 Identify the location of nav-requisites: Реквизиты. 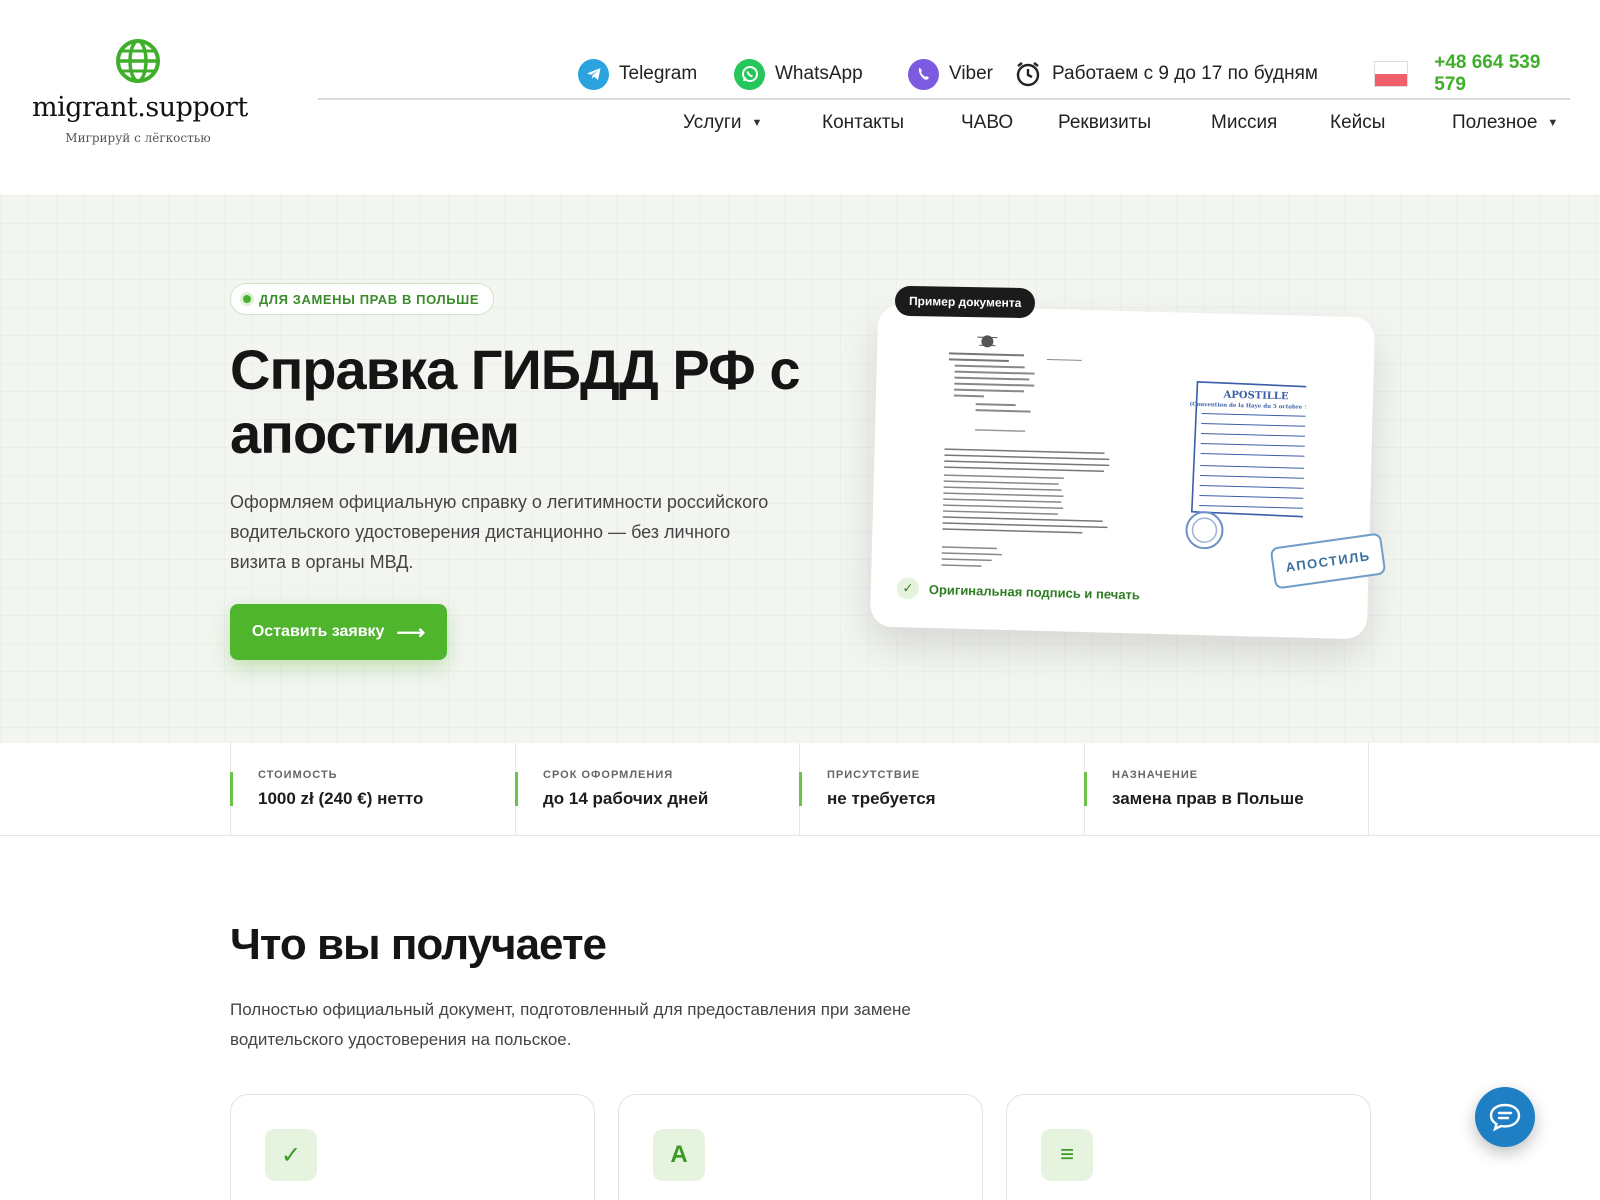
(1104, 123).